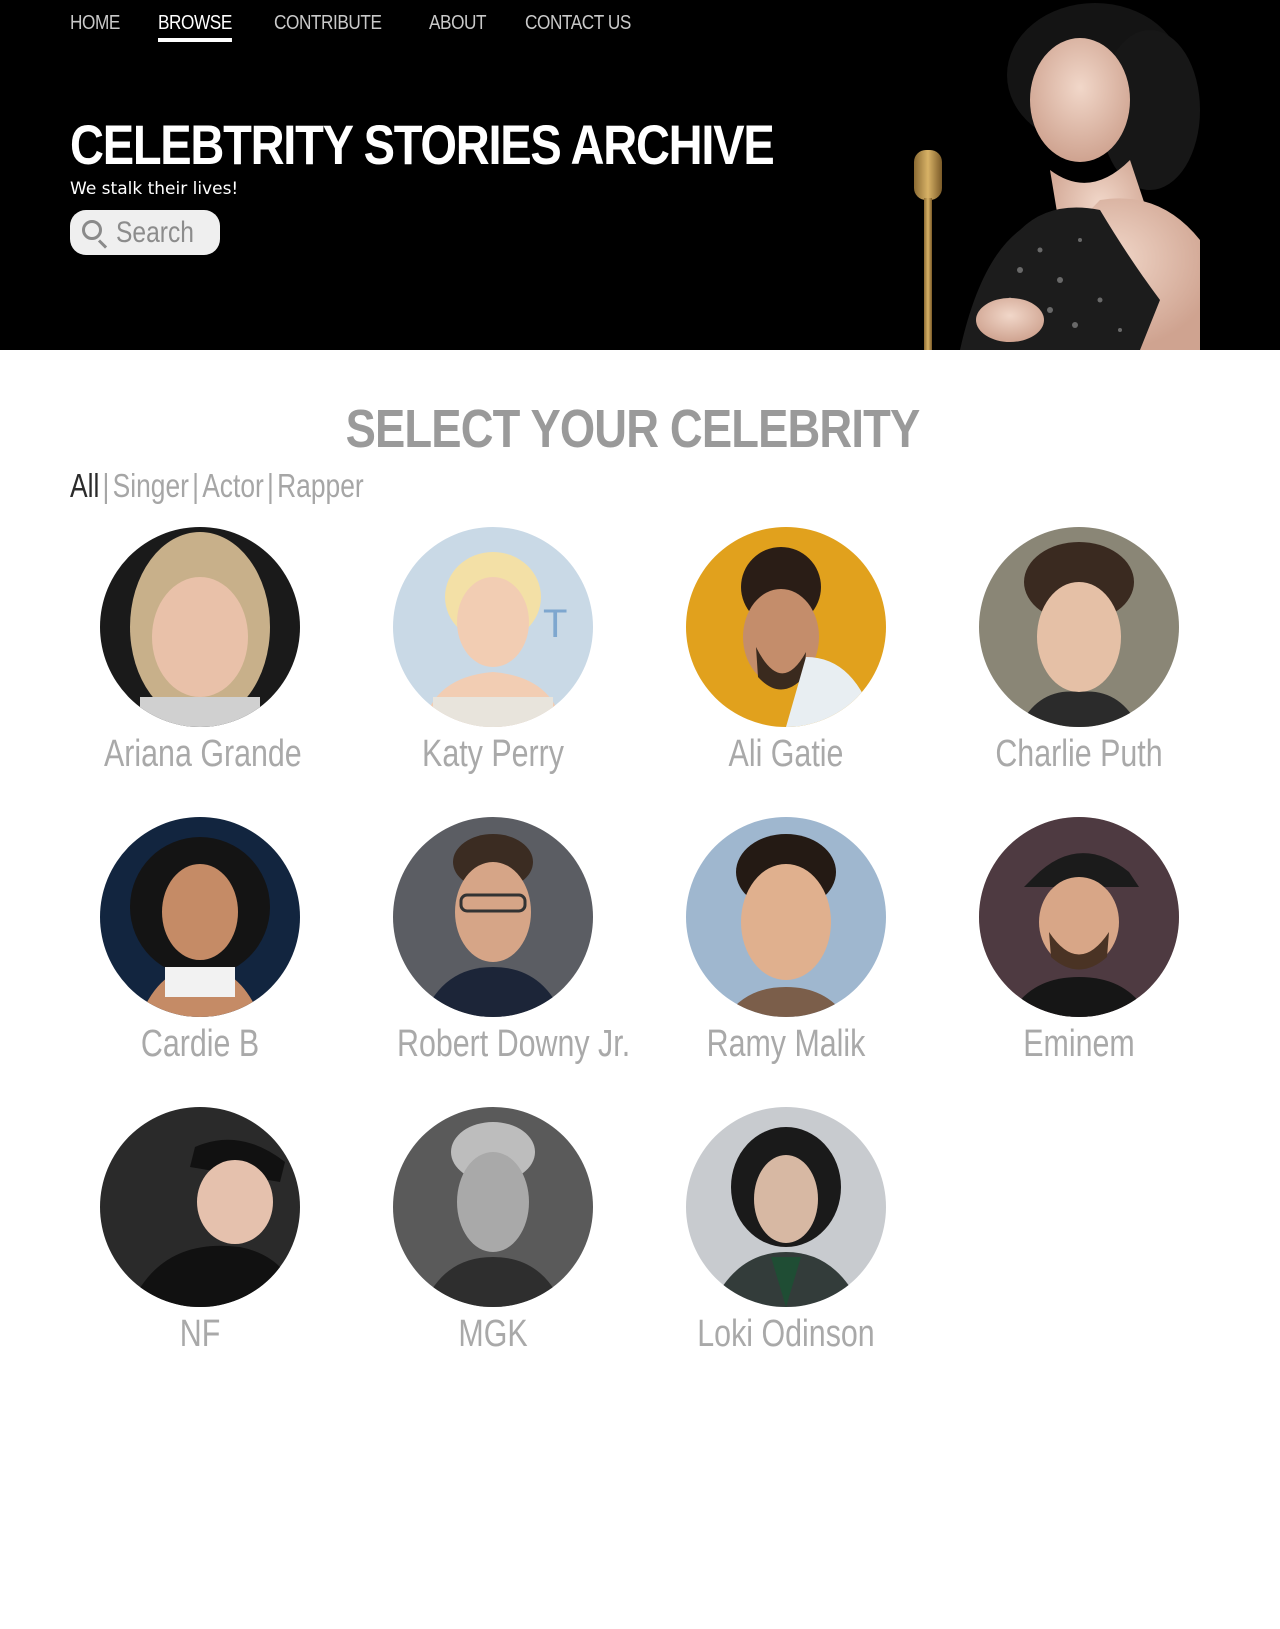  I want to click on celebrity-card: Ramy Malik, so click(786, 941).